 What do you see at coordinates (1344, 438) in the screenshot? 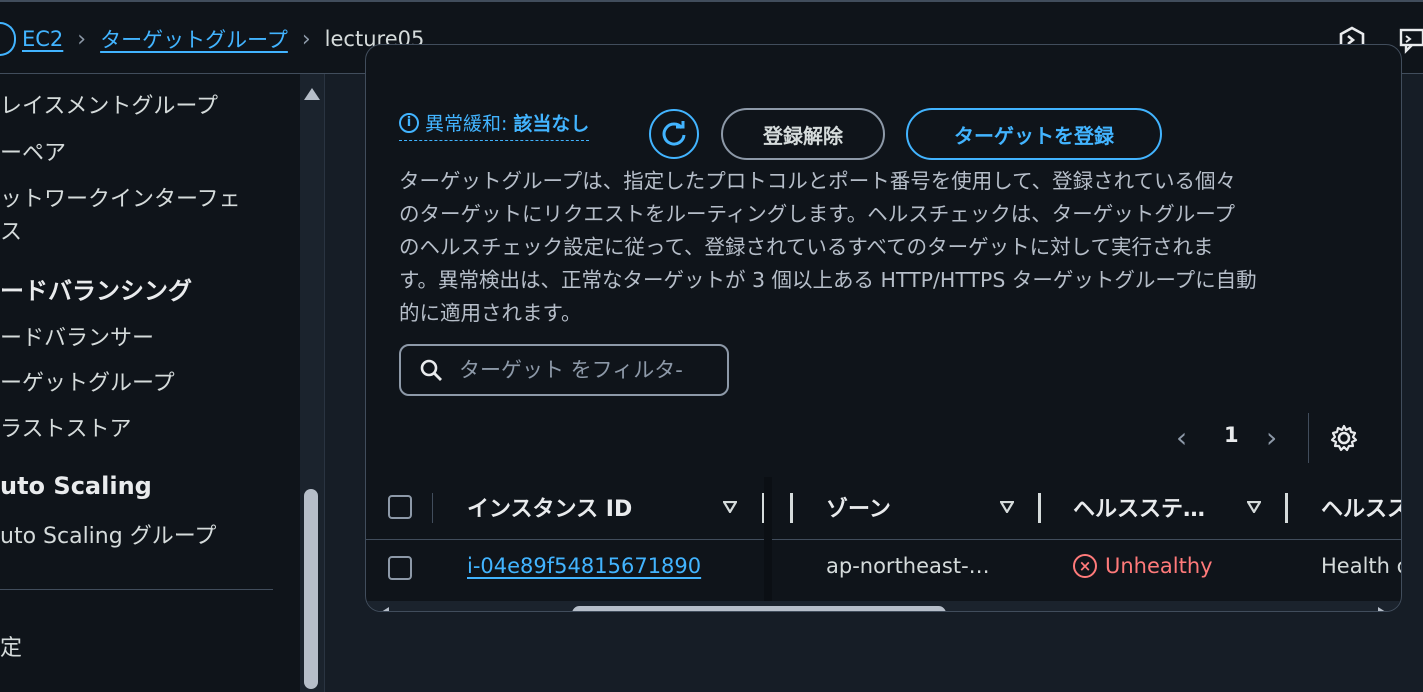
I see `gear-icon` at bounding box center [1344, 438].